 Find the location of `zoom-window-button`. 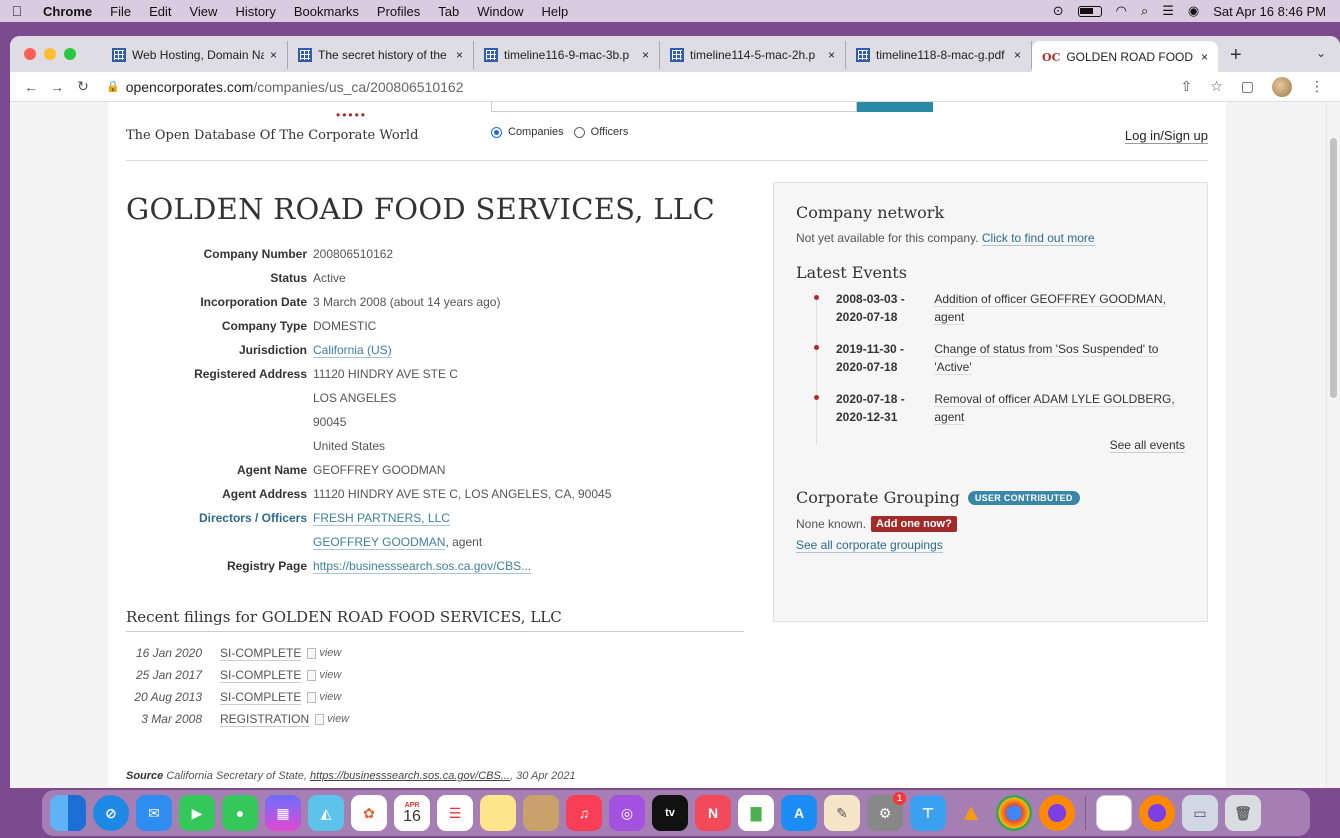

zoom-window-button is located at coordinates (70, 54).